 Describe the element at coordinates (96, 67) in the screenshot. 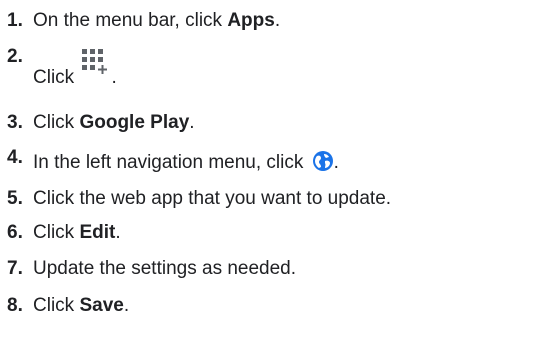

I see `add-app-grid-icon` at that location.